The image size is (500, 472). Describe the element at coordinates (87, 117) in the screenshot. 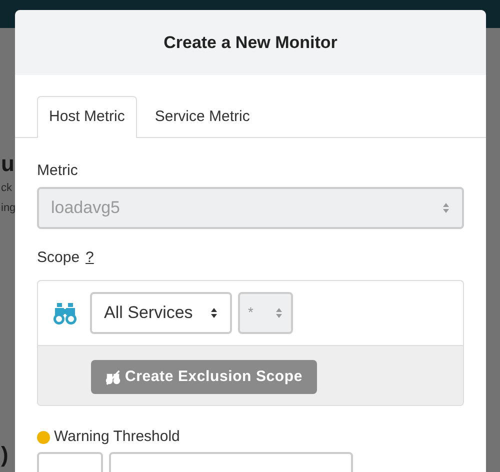

I see `tab: Host Metric` at that location.